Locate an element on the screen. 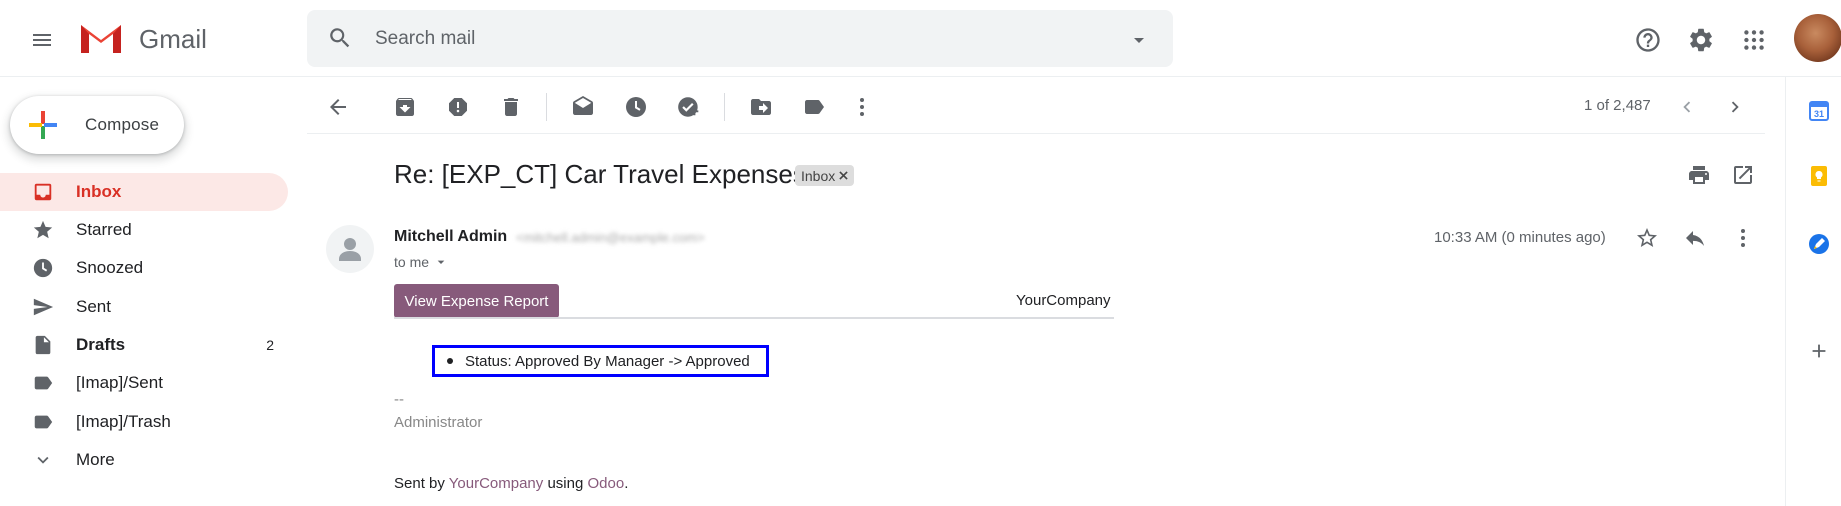 The width and height of the screenshot is (1841, 506). star-outline-icon is located at coordinates (1647, 238).